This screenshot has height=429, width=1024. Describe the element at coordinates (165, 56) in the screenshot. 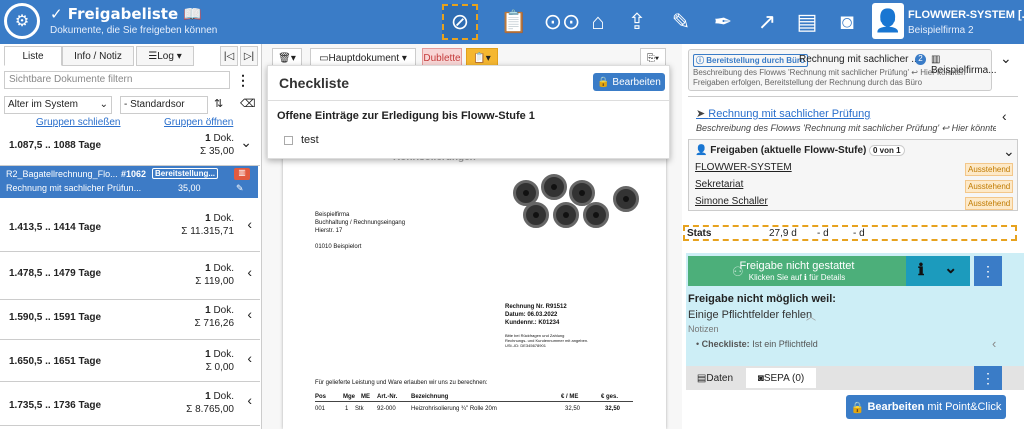

I see `tab-log: ☰ Log ▾` at that location.